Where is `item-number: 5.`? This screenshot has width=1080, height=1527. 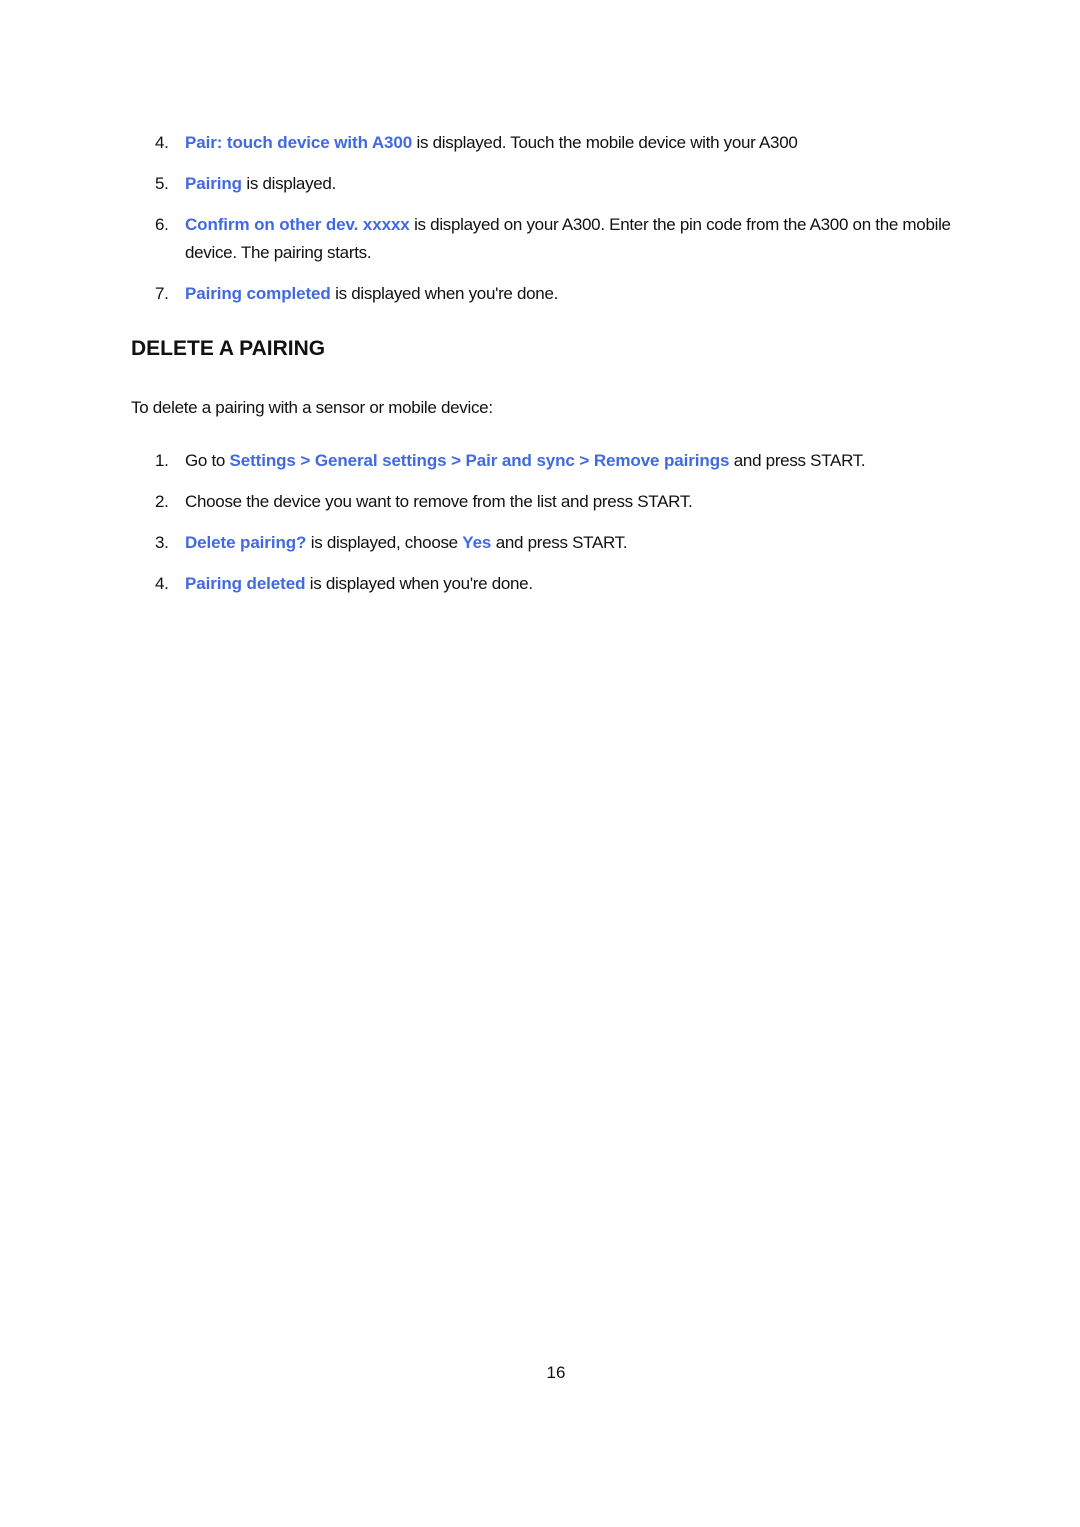
item-number: 5. is located at coordinates (162, 183).